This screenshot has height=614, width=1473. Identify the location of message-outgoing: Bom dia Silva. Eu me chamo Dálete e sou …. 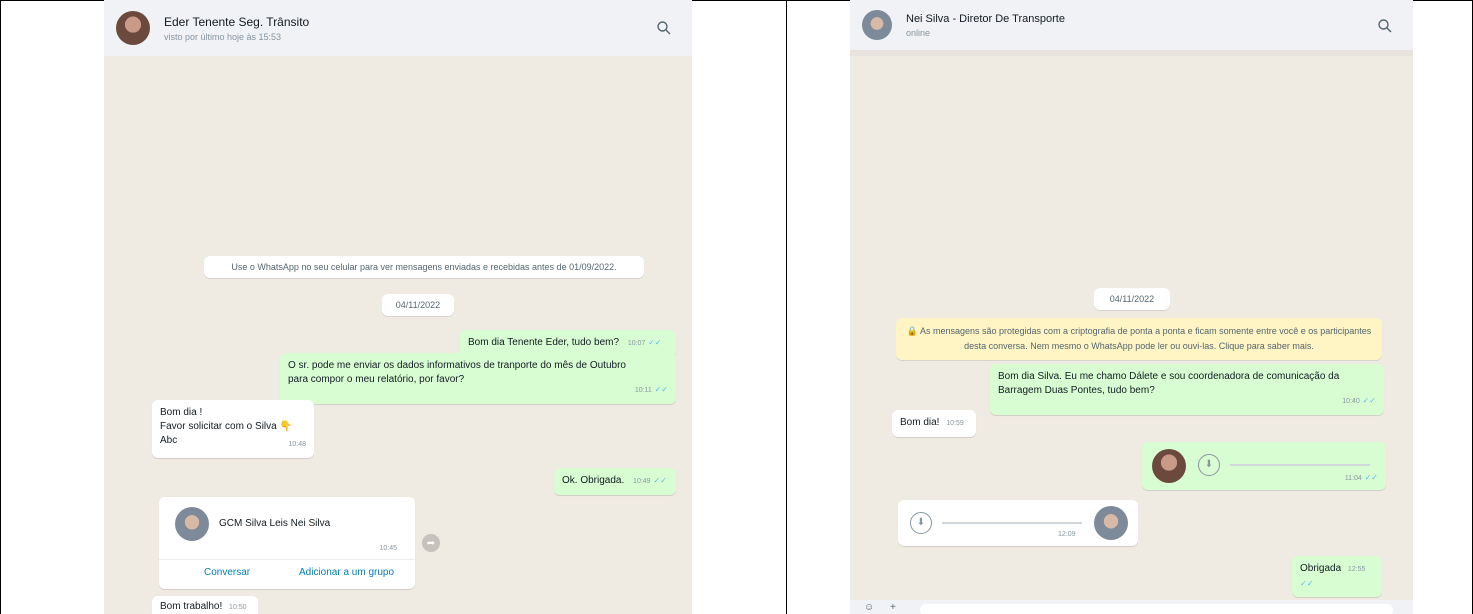
(1187, 389).